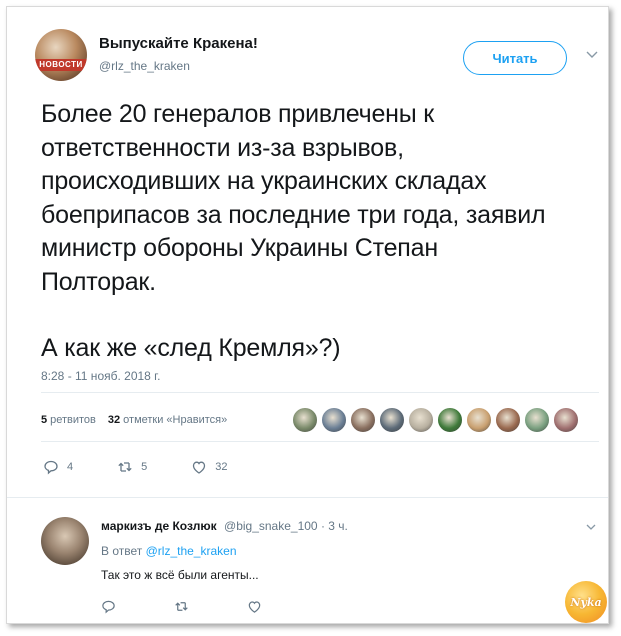 The width and height of the screenshot is (621, 636). Describe the element at coordinates (100, 376) in the screenshot. I see `tweet-timestamp: 8:28 - 11 нояб. 2018 г.` at that location.